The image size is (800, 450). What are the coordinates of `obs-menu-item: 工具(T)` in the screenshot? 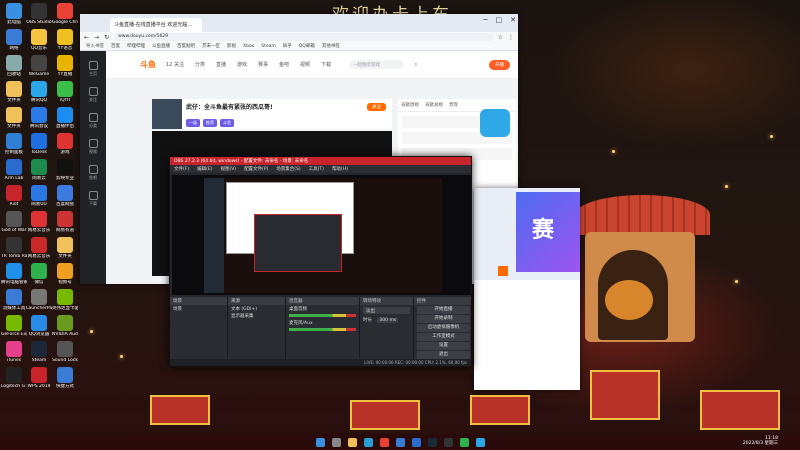 It's located at (316, 169).